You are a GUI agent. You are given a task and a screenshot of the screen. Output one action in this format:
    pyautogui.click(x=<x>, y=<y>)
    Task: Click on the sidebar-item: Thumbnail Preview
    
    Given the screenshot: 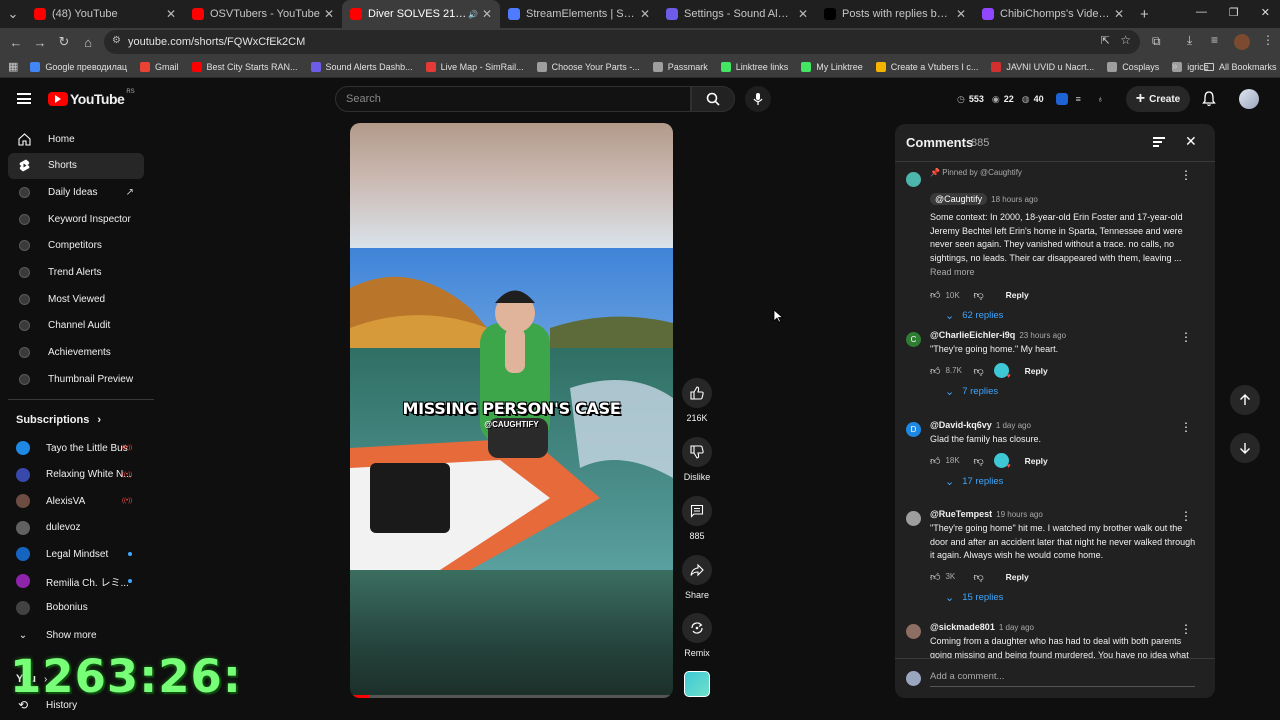 What is the action you would take?
    pyautogui.click(x=76, y=379)
    